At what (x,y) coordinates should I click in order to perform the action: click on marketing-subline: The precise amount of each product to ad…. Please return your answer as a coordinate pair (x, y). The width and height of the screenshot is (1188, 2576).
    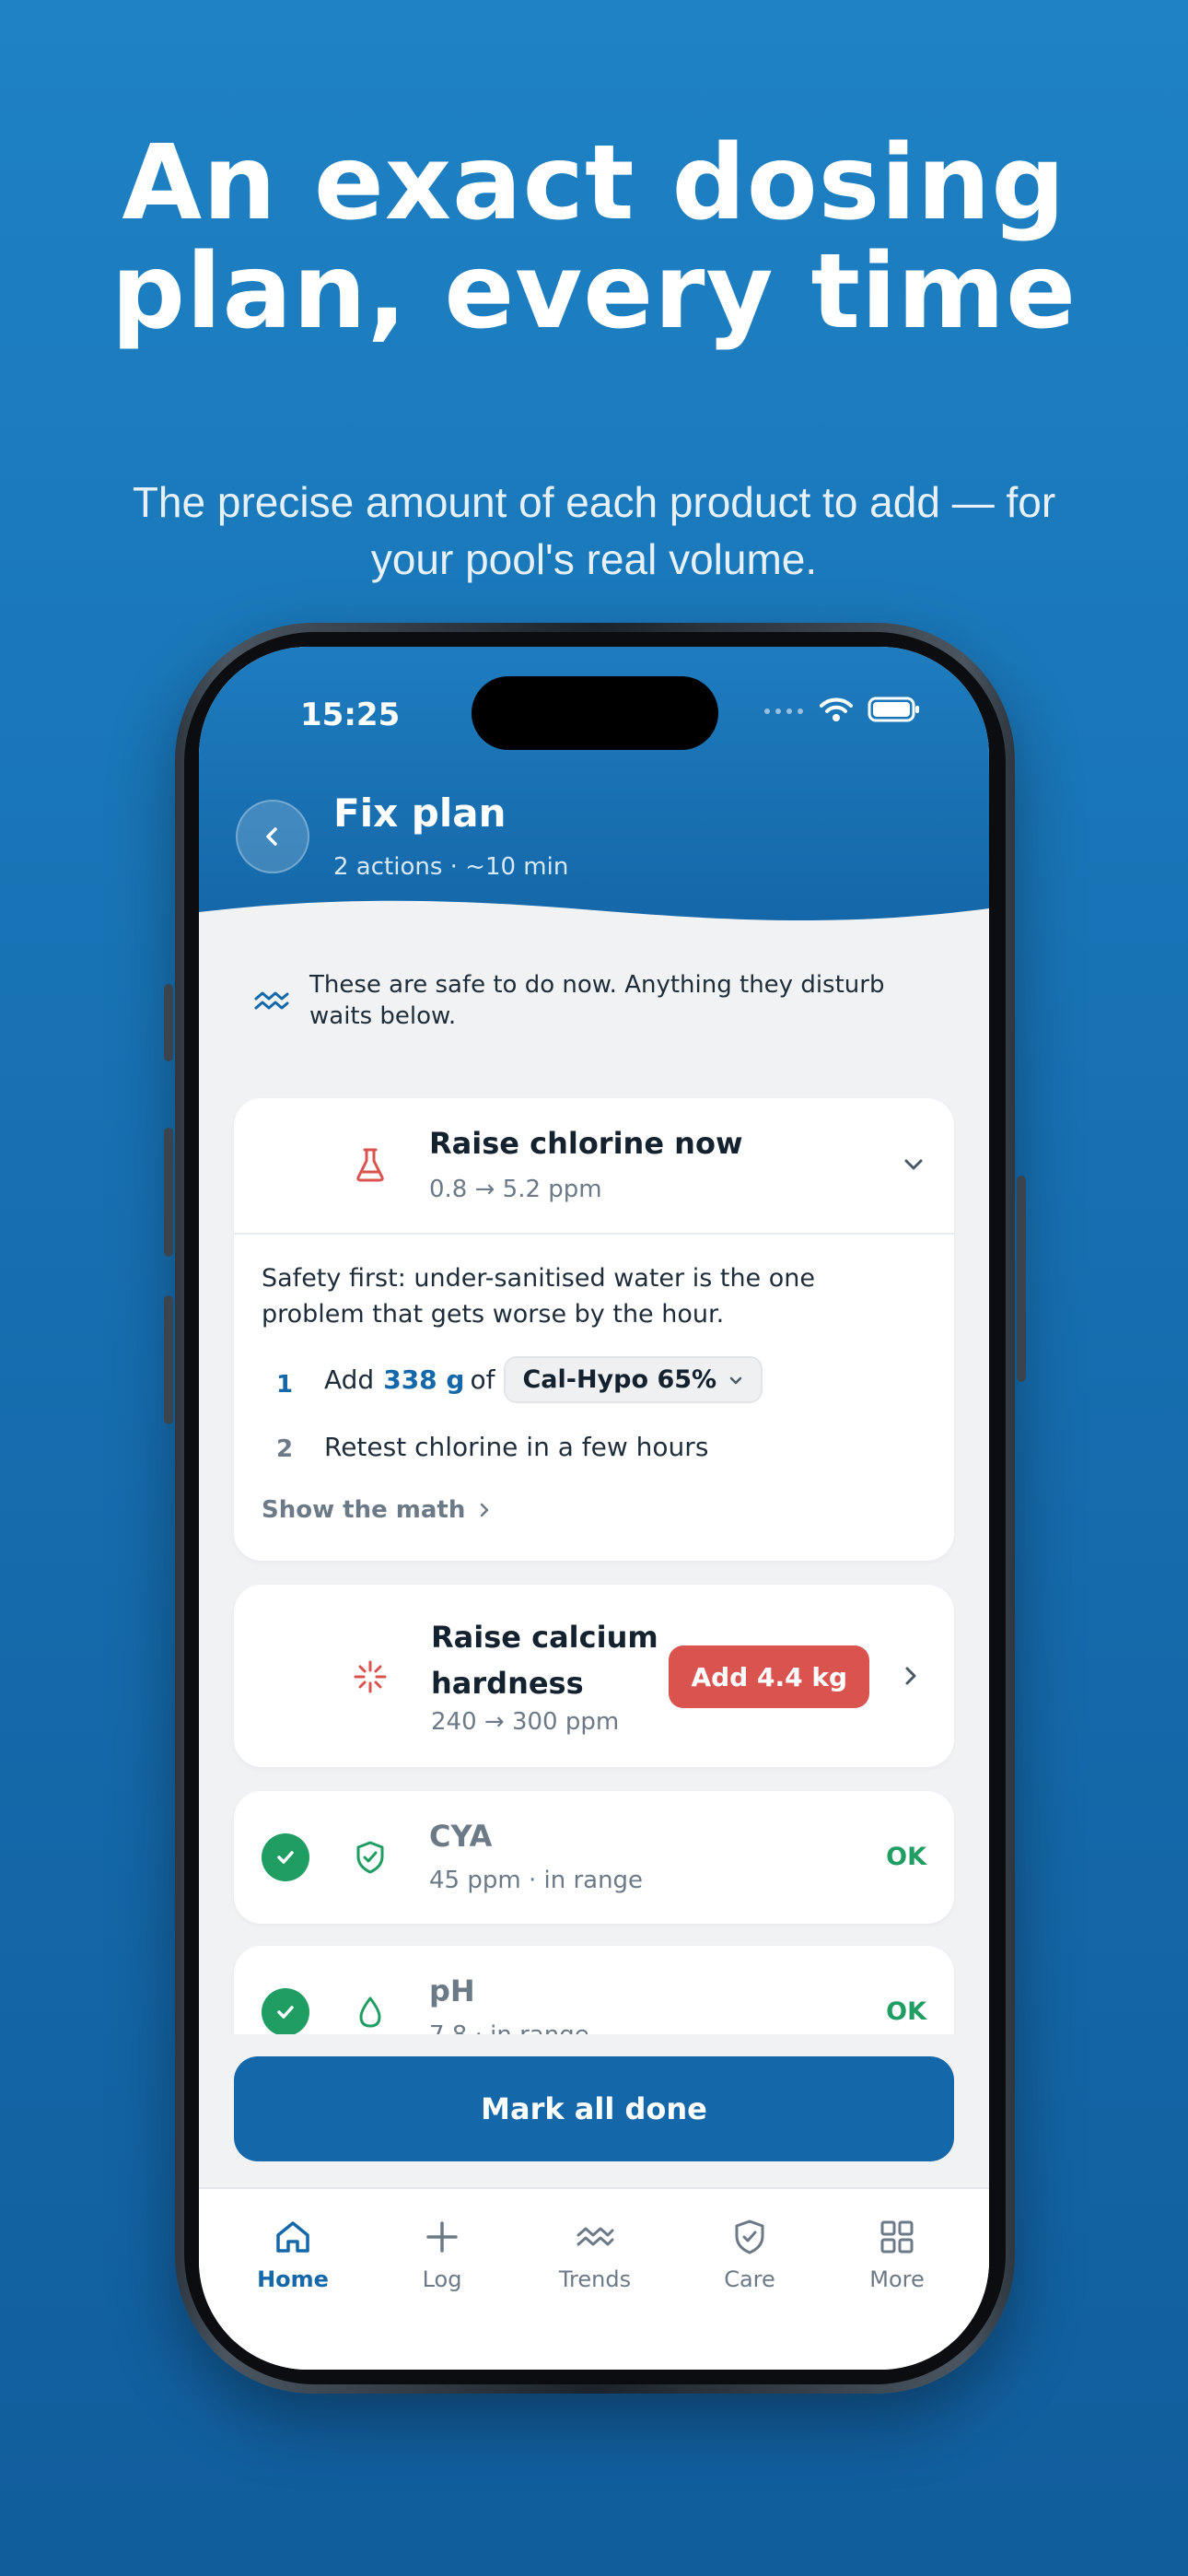
    Looking at the image, I should click on (594, 530).